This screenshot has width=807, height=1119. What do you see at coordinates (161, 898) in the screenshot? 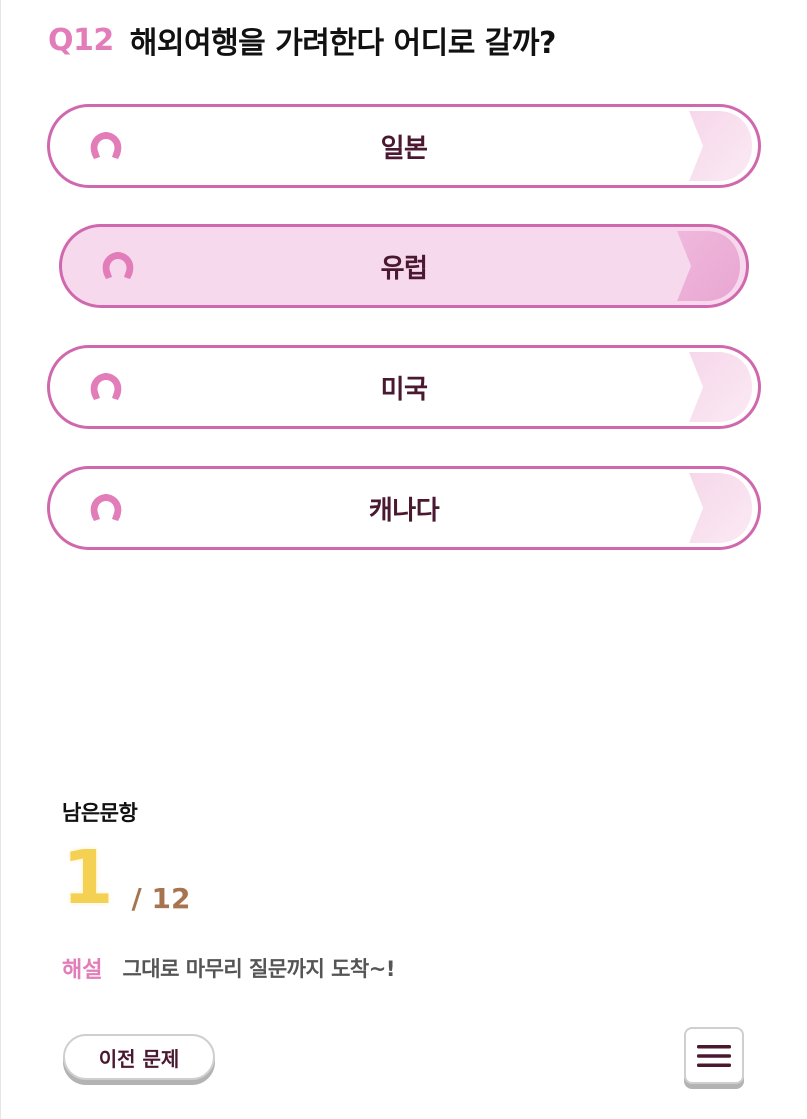
I see `total-count: / 12` at bounding box center [161, 898].